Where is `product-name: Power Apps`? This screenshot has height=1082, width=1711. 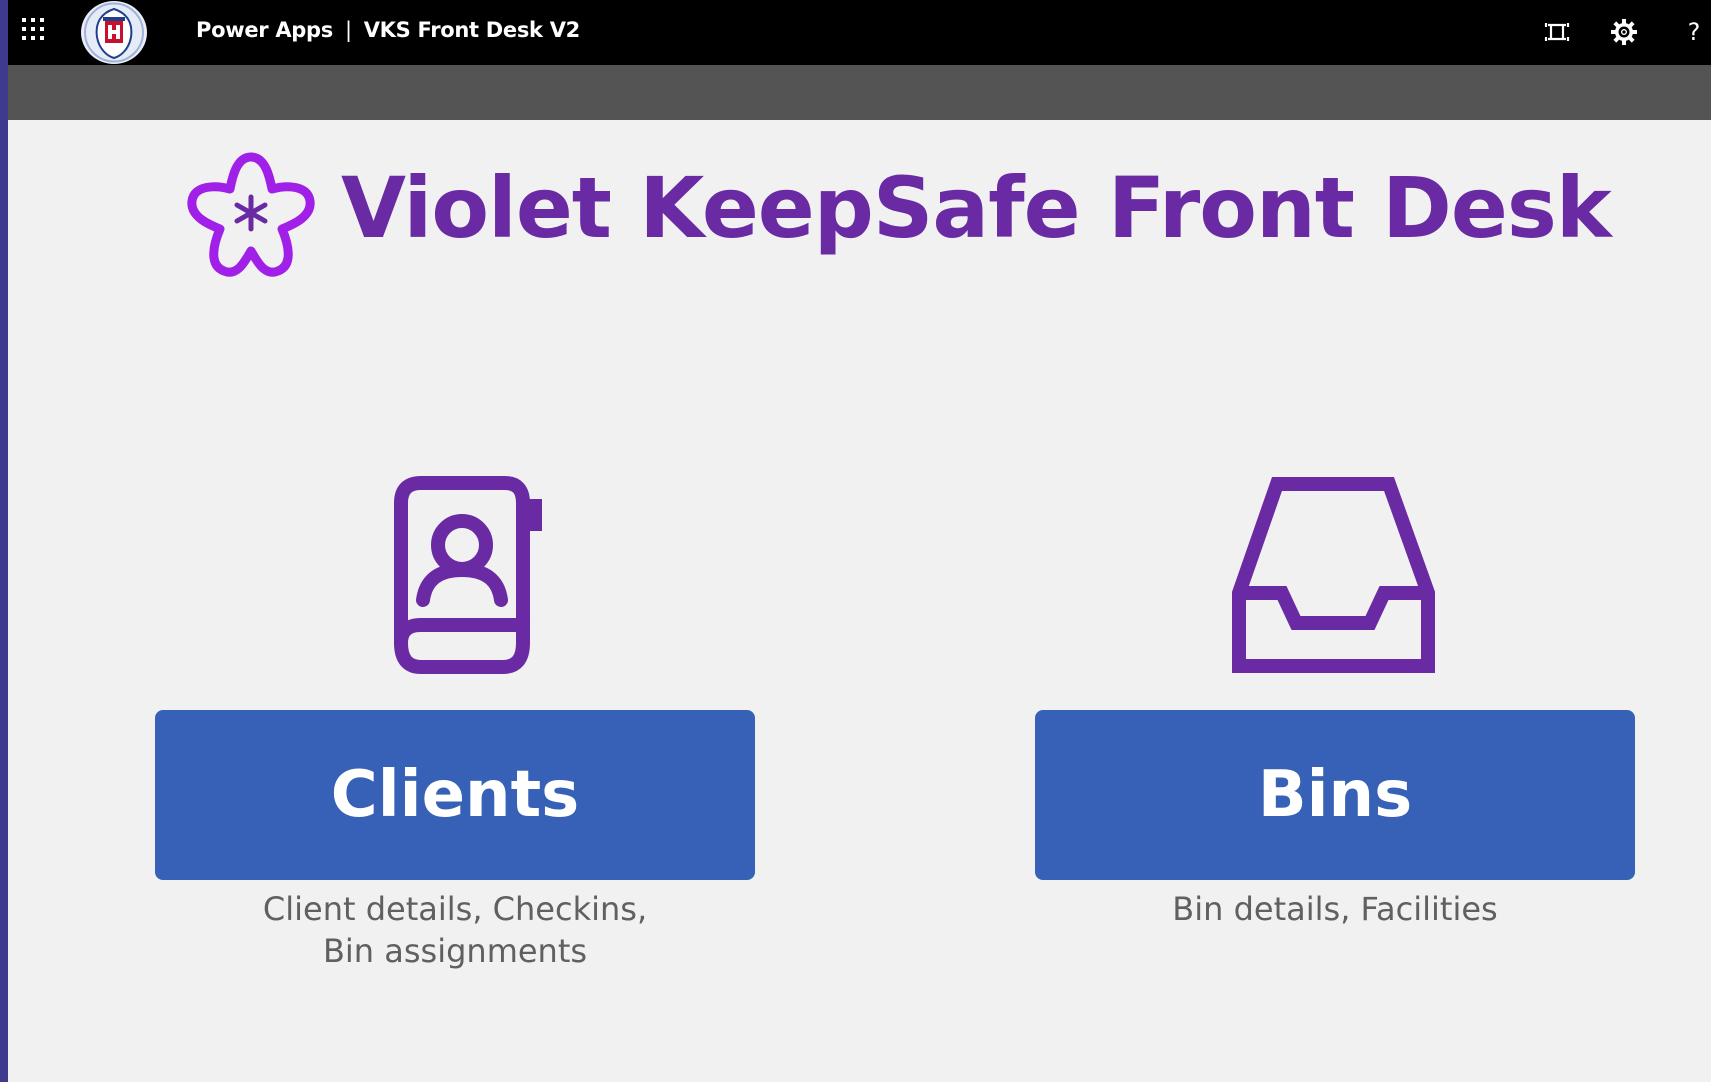
product-name: Power Apps is located at coordinates (264, 30).